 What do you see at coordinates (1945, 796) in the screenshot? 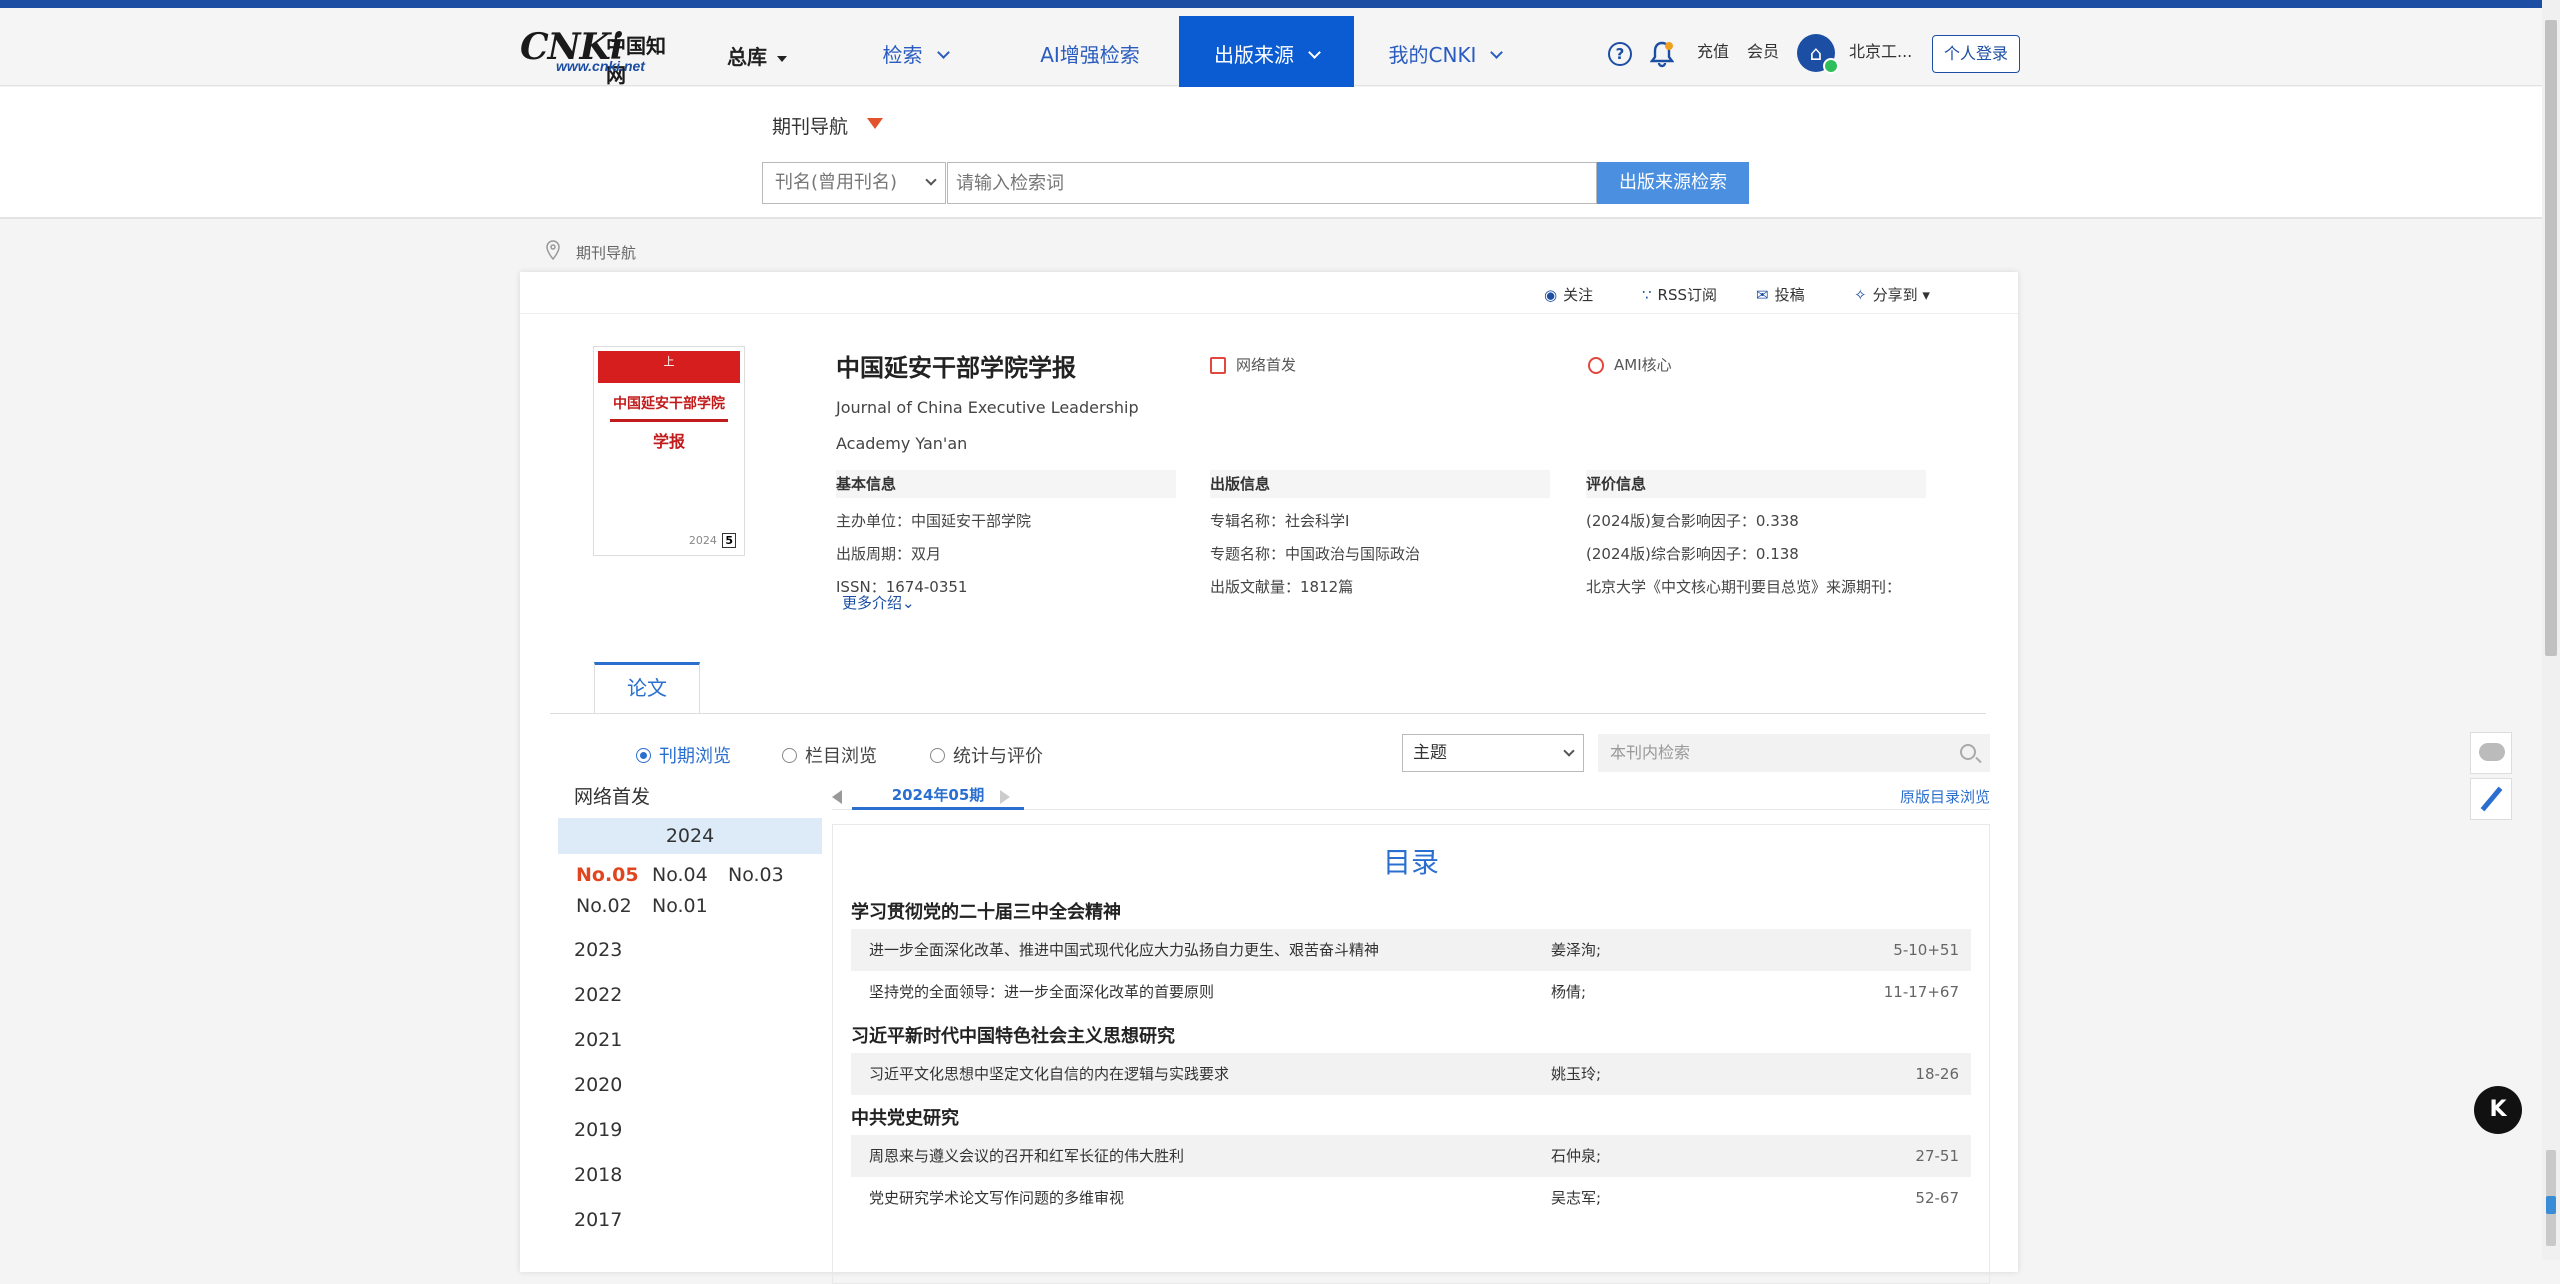
I see `original-toc-link: 原版目录浏览` at bounding box center [1945, 796].